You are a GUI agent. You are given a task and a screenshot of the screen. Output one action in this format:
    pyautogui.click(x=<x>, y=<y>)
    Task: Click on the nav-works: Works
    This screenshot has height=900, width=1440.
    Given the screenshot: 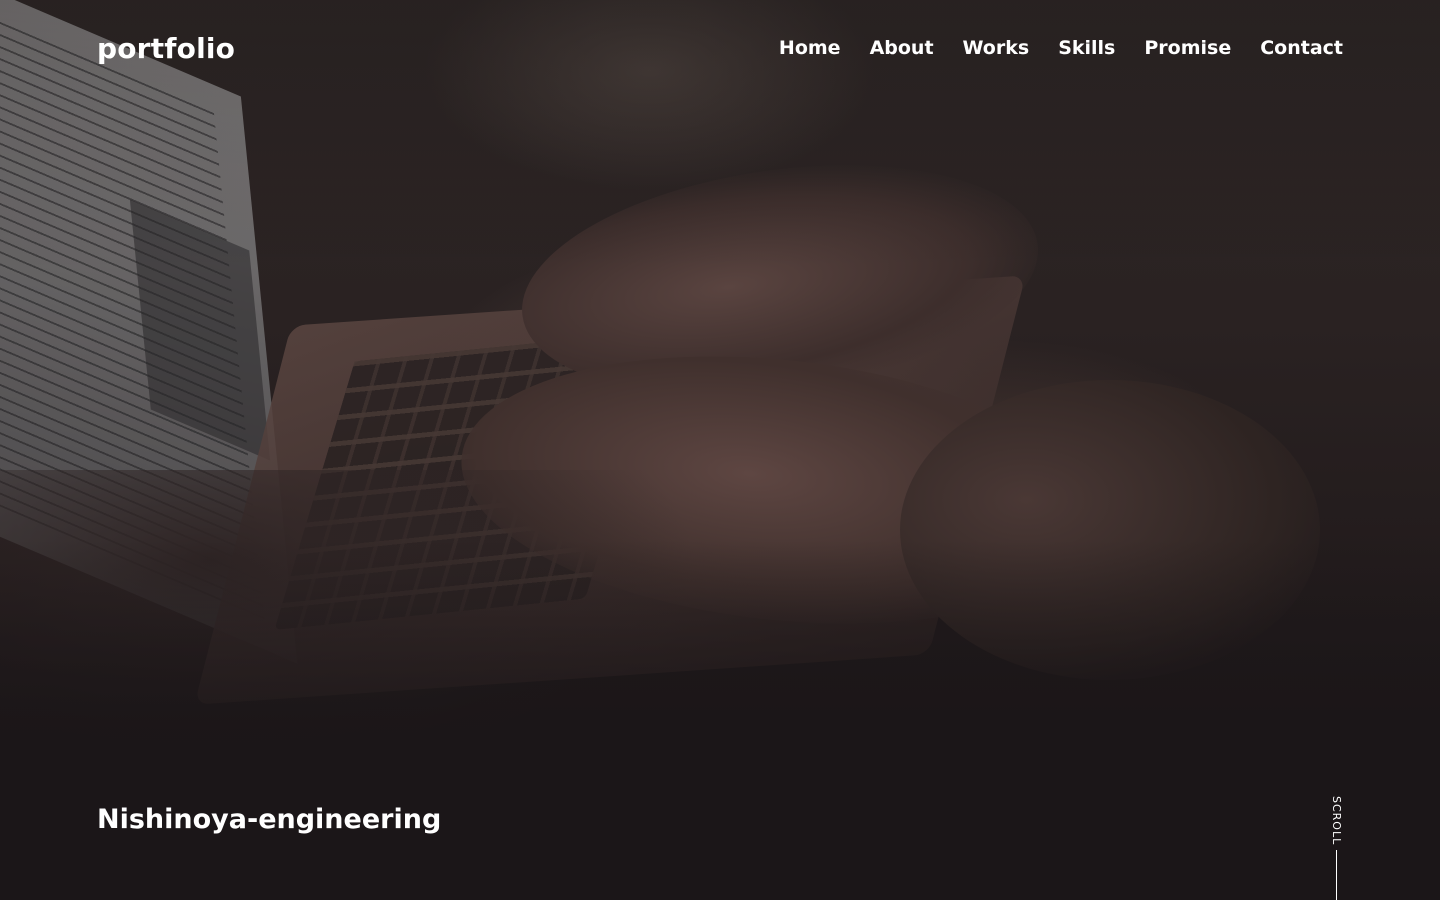 What is the action you would take?
    pyautogui.click(x=996, y=48)
    